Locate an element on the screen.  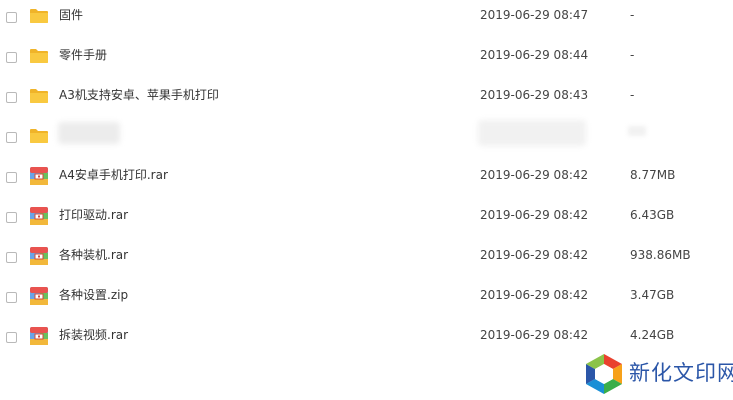
file-row: 零件手册 2019-06-29 08:44 - is located at coordinates (366, 60).